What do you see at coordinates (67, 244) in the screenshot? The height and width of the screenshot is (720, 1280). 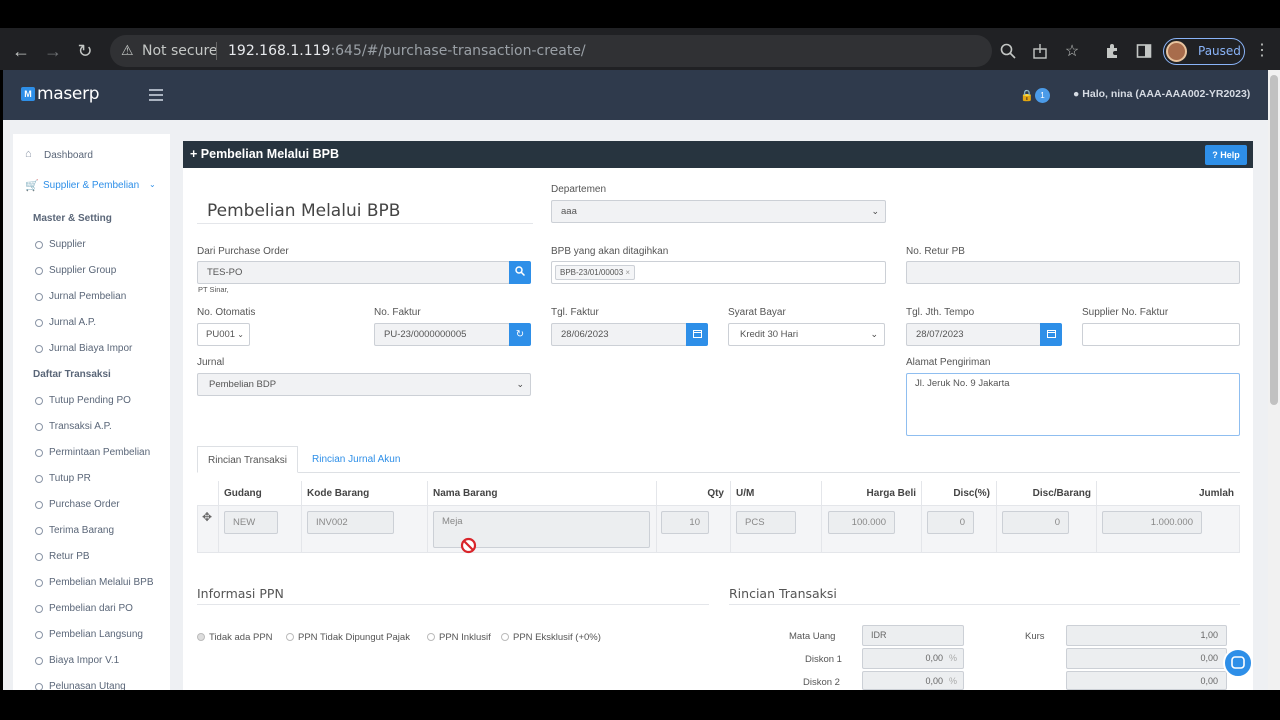 I see `sidebar-item-label: Supplier` at bounding box center [67, 244].